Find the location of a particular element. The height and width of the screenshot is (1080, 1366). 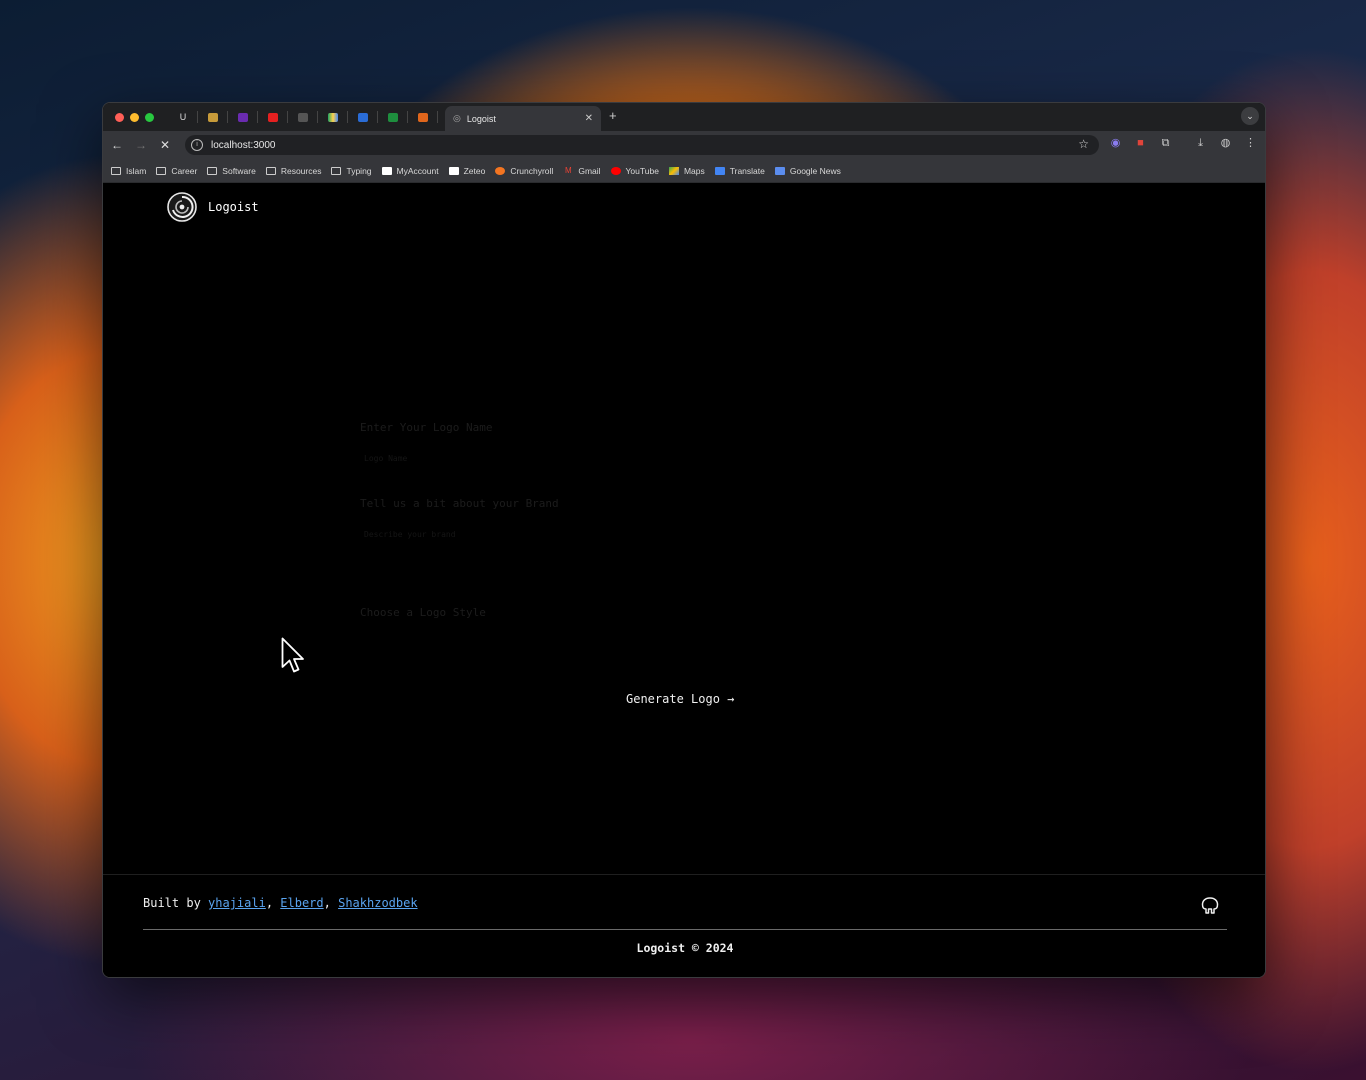

browser-toolbar: ← → ✕ i localhost:3000 ☆ ◉ ■ ⧉ ⤓ ◍ ⋮ is located at coordinates (684, 145).